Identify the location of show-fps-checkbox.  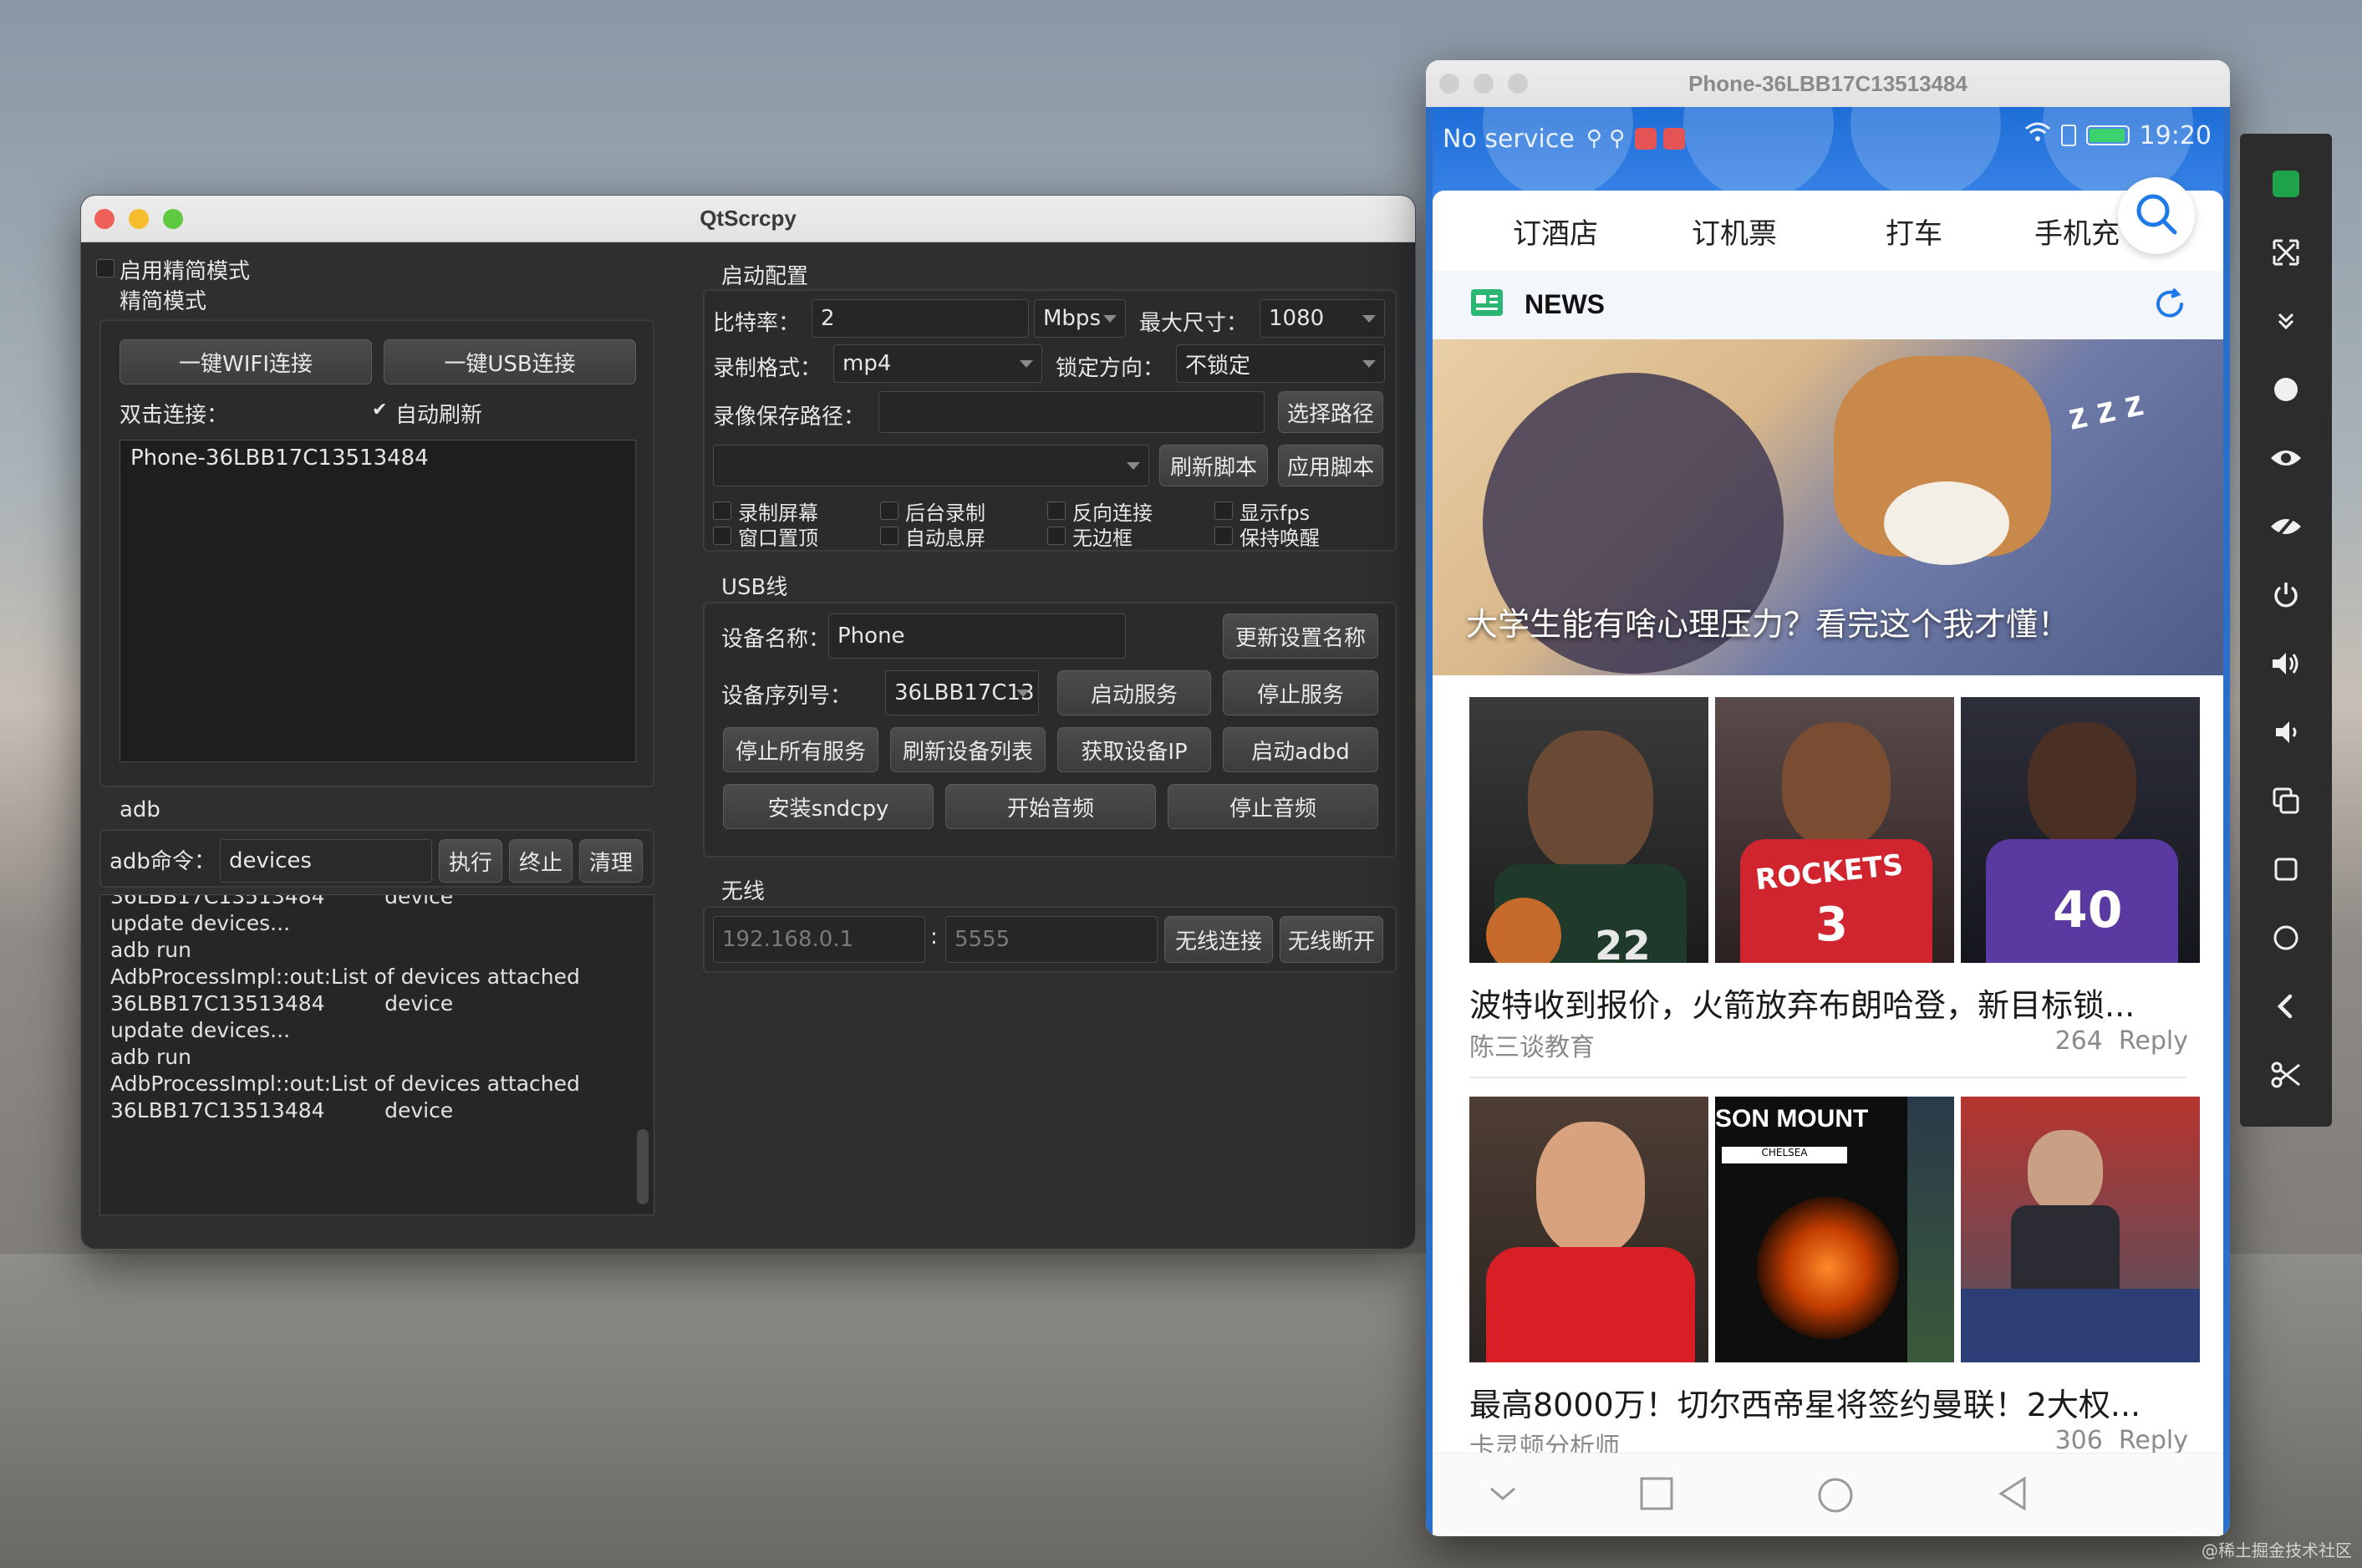
(1223, 510).